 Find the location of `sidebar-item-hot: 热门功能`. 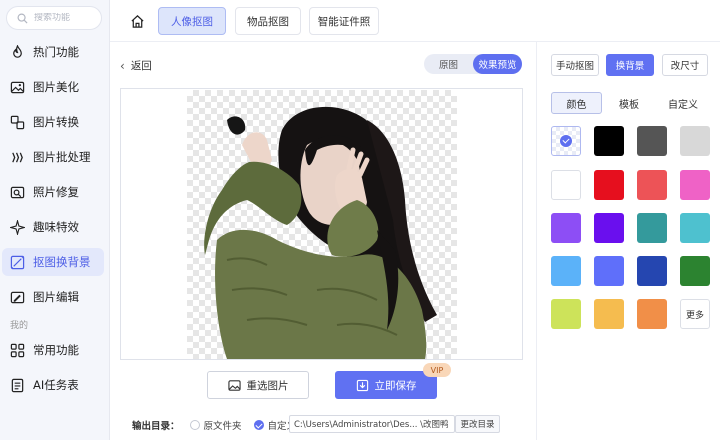

sidebar-item-hot: 热门功能 is located at coordinates (53, 52).